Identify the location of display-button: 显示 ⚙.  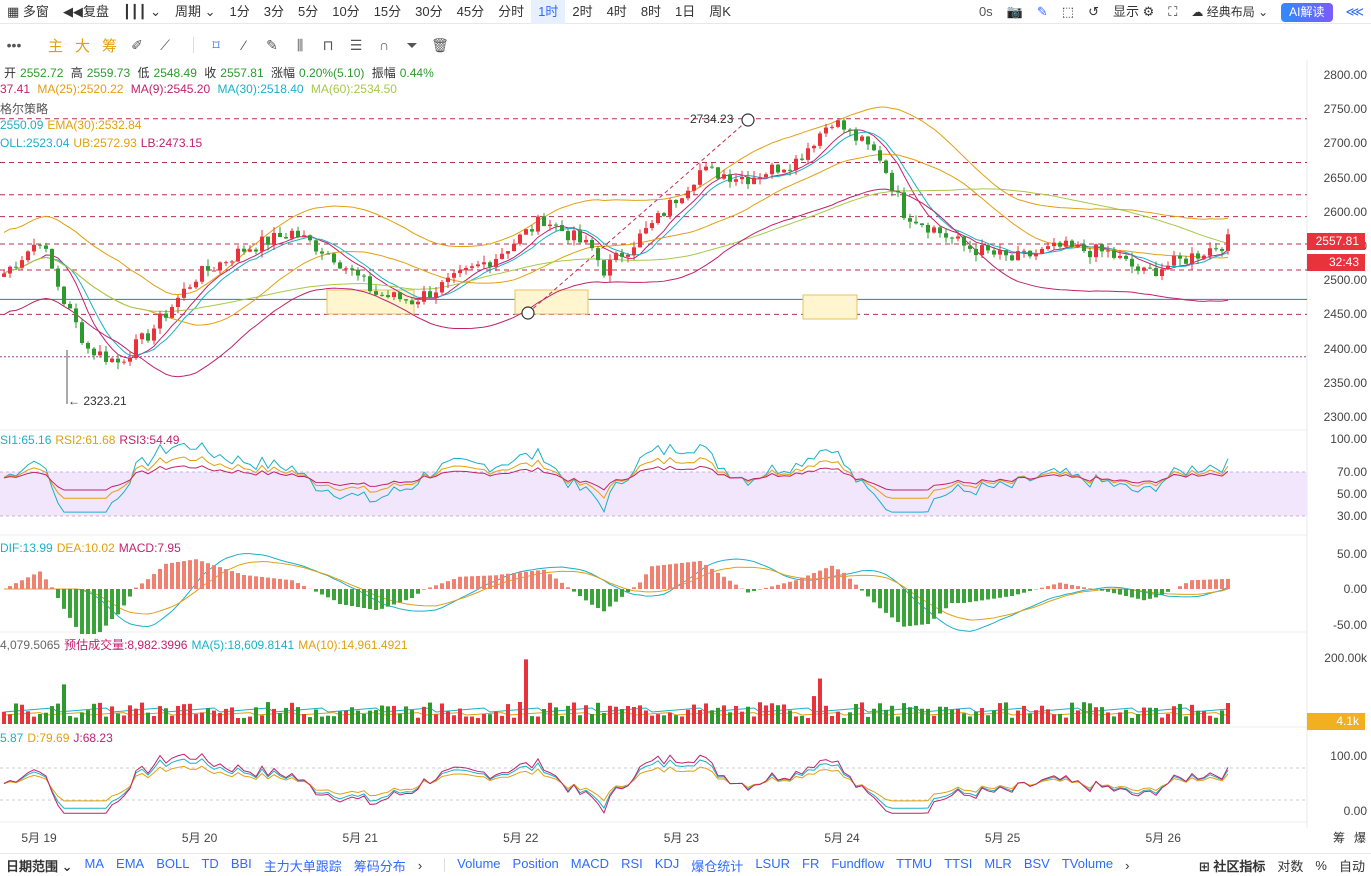
(1133, 12).